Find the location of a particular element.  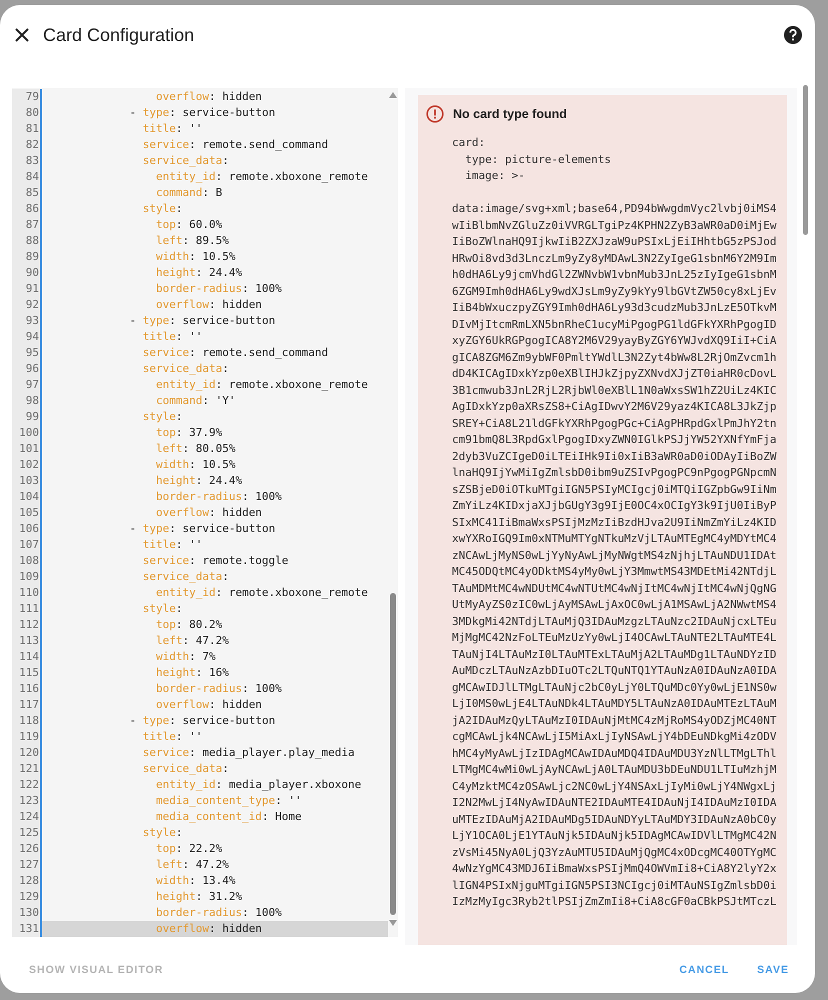

line-number: 109 is located at coordinates (27, 577).